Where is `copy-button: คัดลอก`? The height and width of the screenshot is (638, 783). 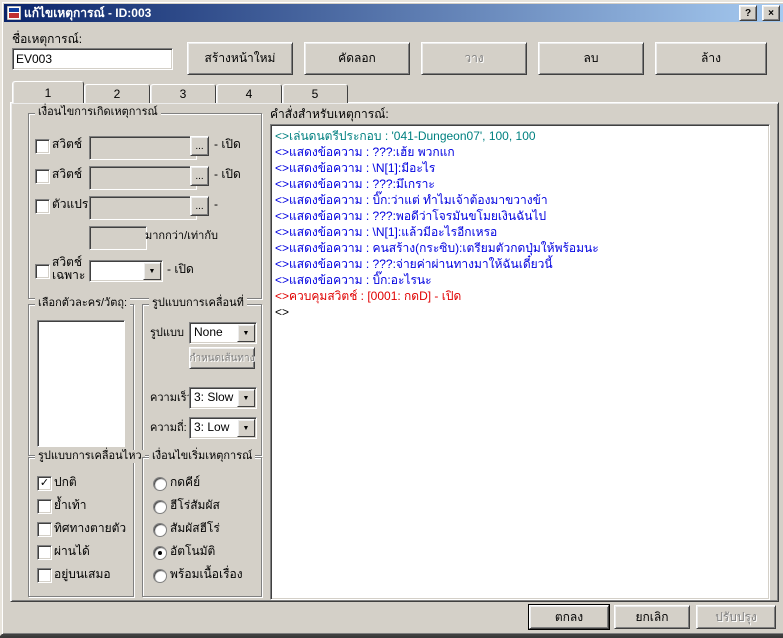
copy-button: คัดลอก is located at coordinates (357, 58).